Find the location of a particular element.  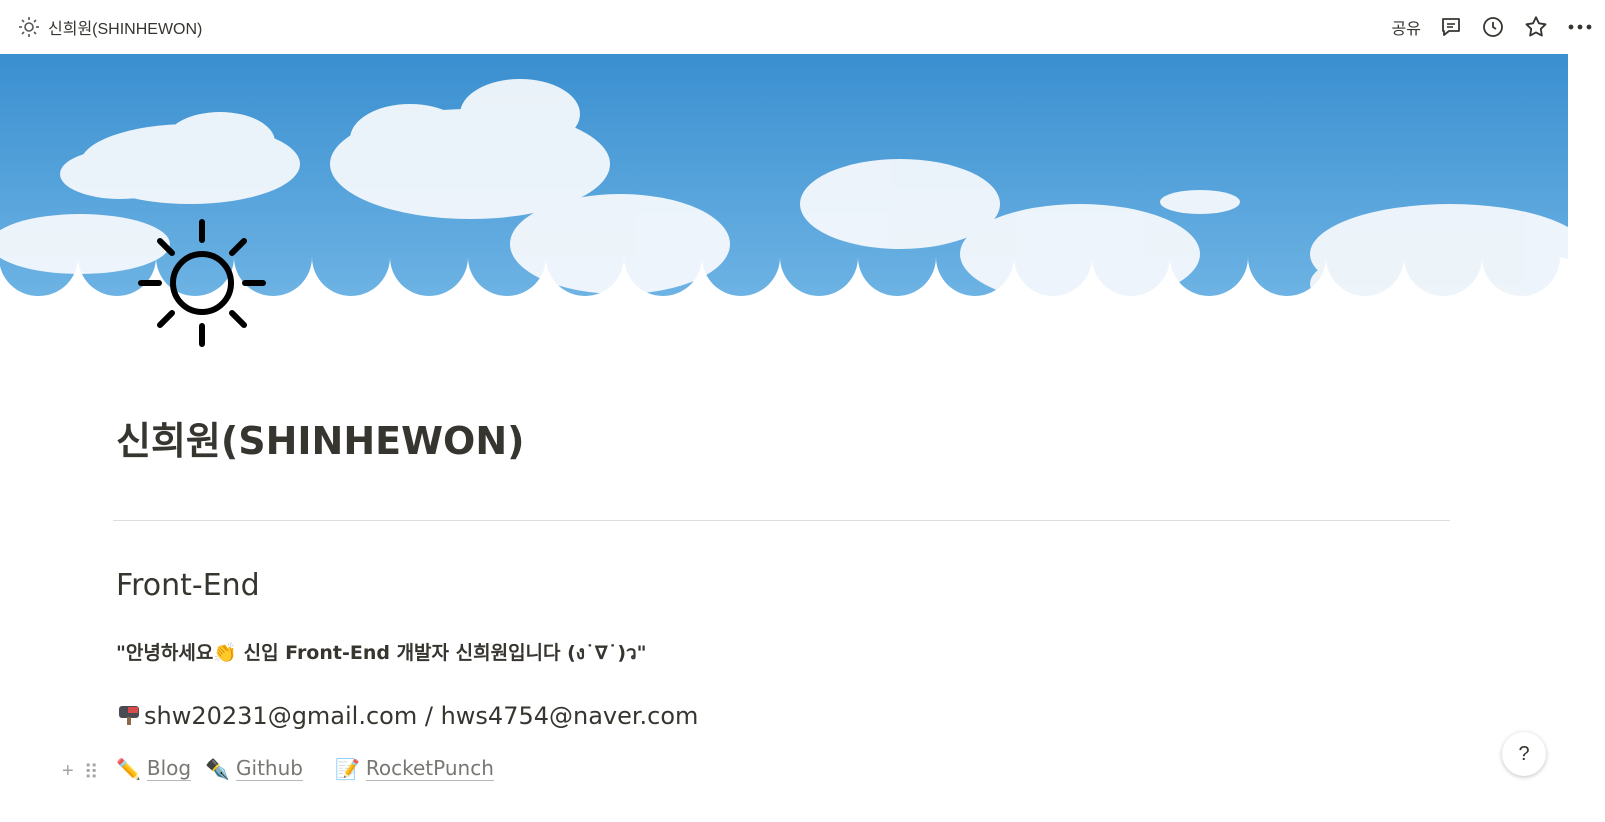

share-button: 공유 is located at coordinates (1406, 27).